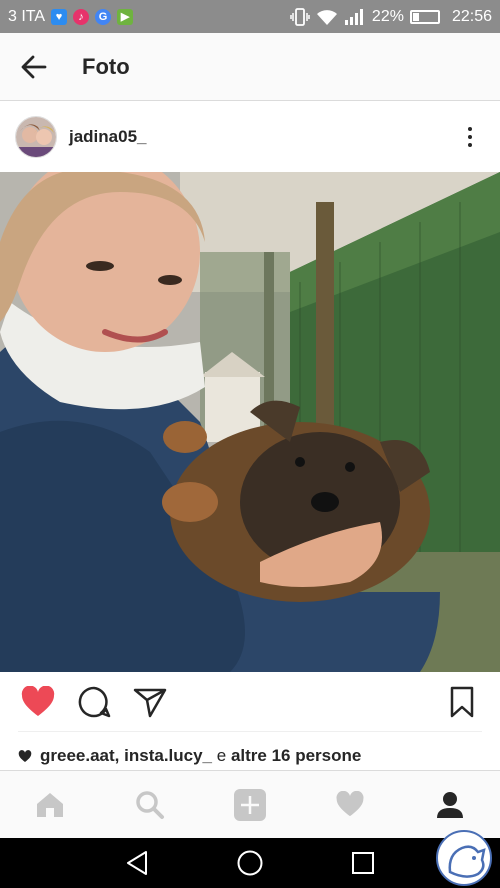 This screenshot has width=500, height=888. Describe the element at coordinates (470, 137) in the screenshot. I see `more-options-button` at that location.